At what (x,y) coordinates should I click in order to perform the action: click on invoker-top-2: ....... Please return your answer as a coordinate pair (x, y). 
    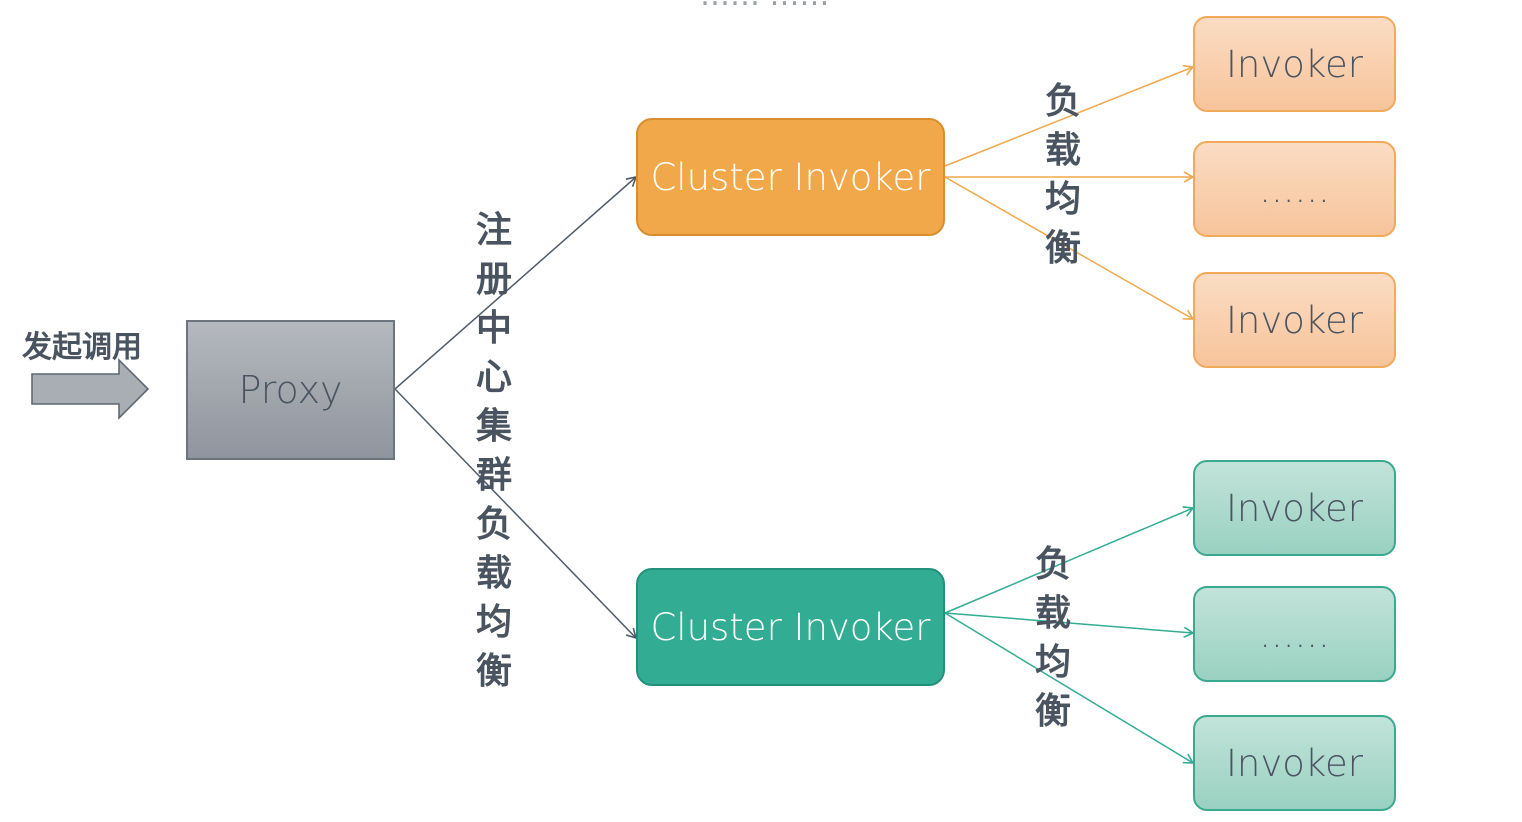
    Looking at the image, I should click on (1294, 189).